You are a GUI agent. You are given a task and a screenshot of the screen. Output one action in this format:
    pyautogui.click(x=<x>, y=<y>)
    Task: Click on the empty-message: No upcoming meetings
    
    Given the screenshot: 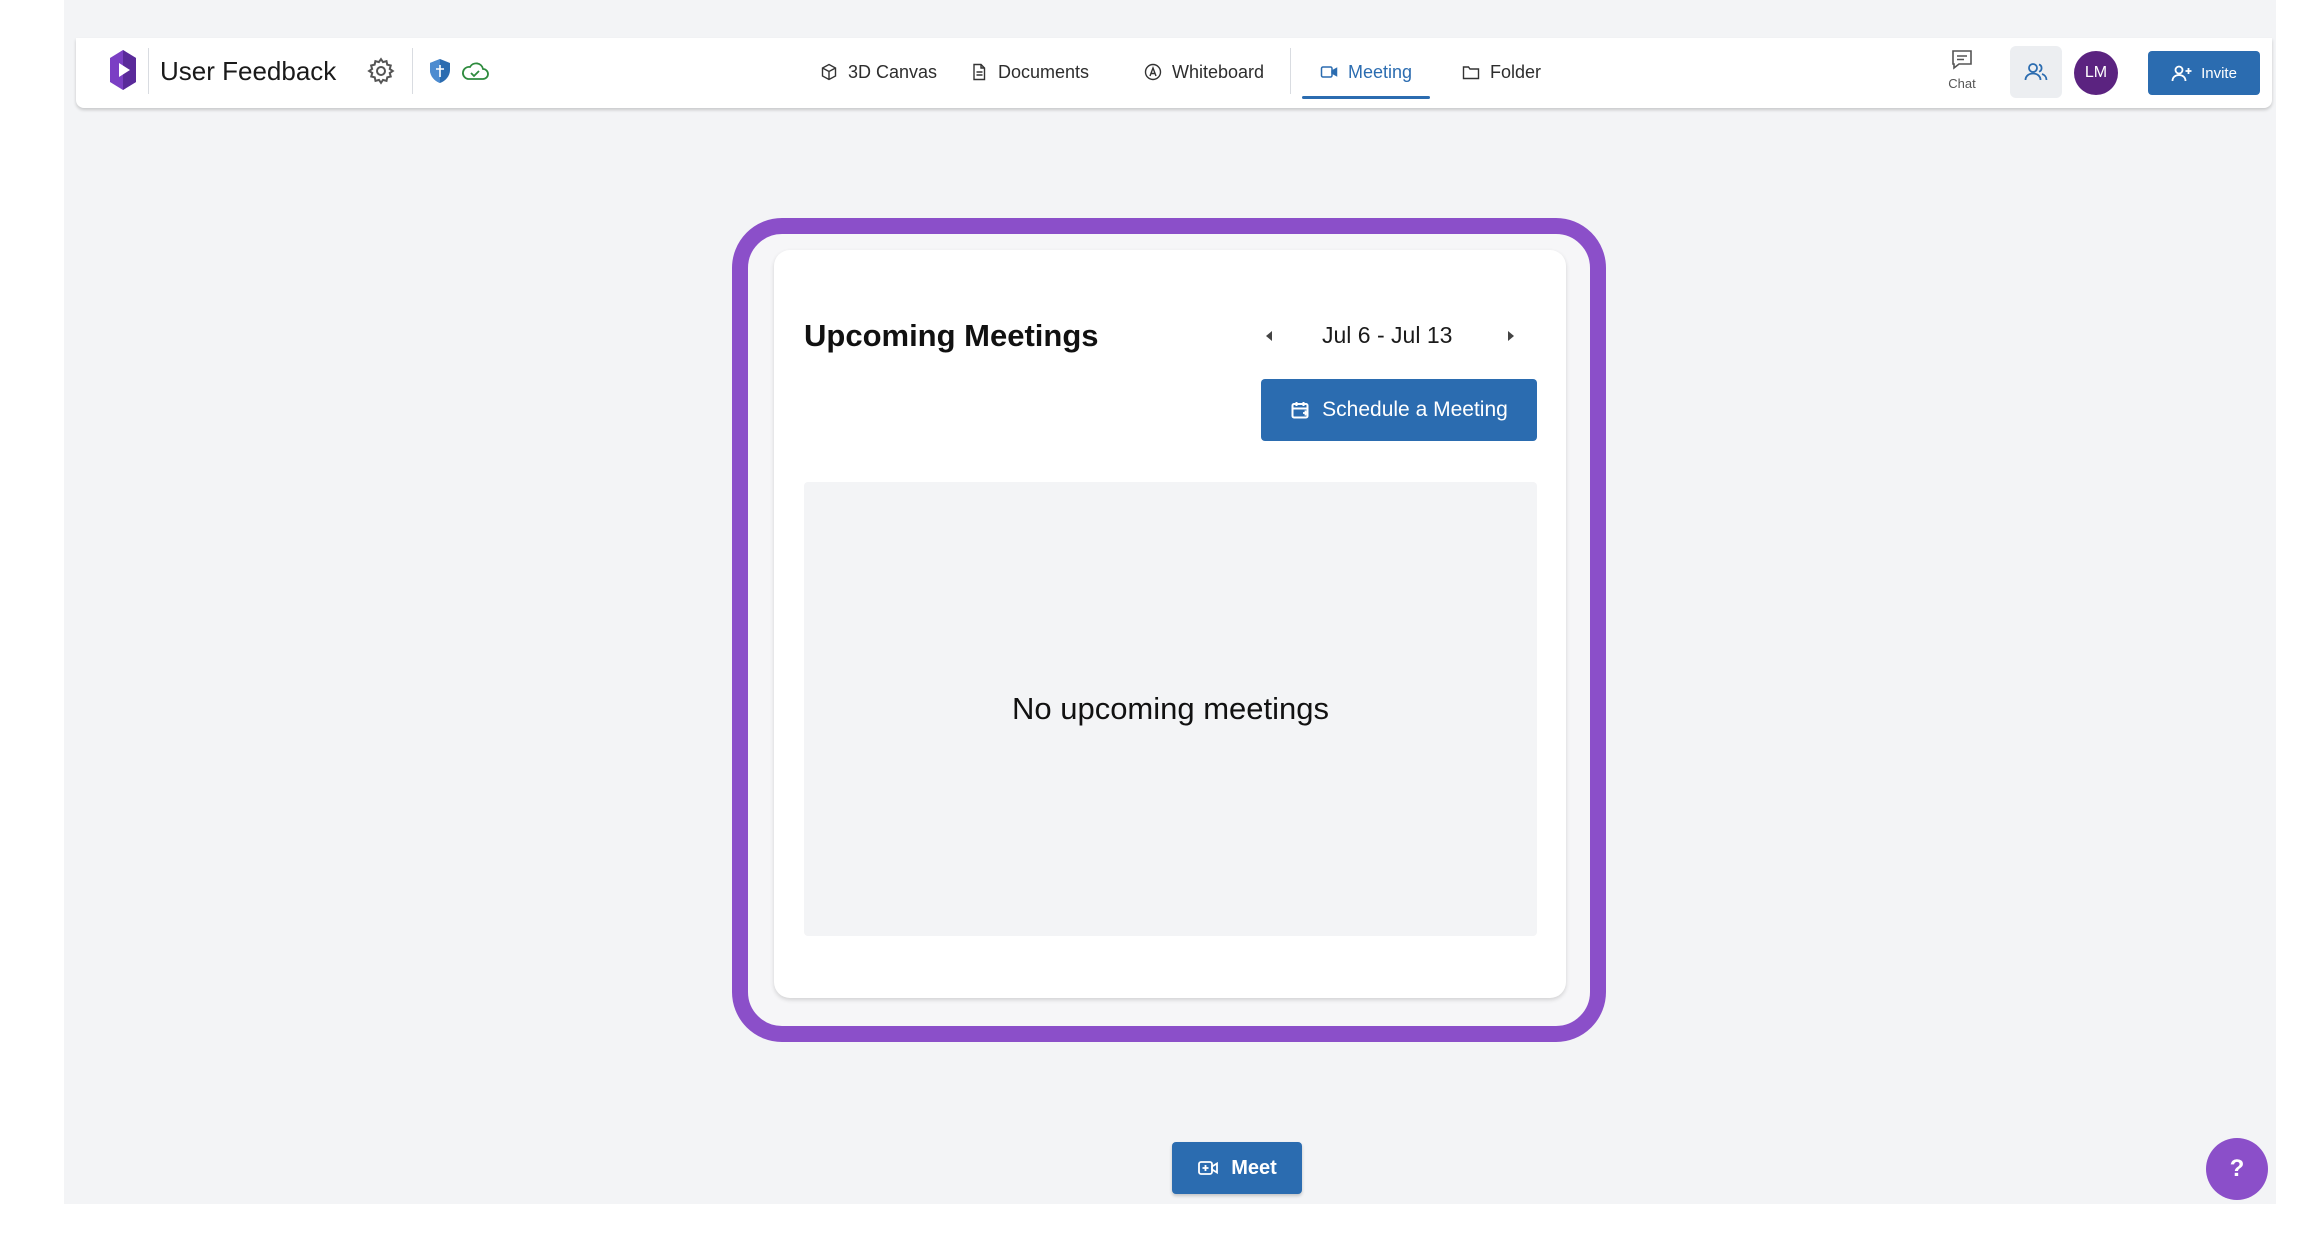 What is the action you would take?
    pyautogui.click(x=1170, y=708)
    